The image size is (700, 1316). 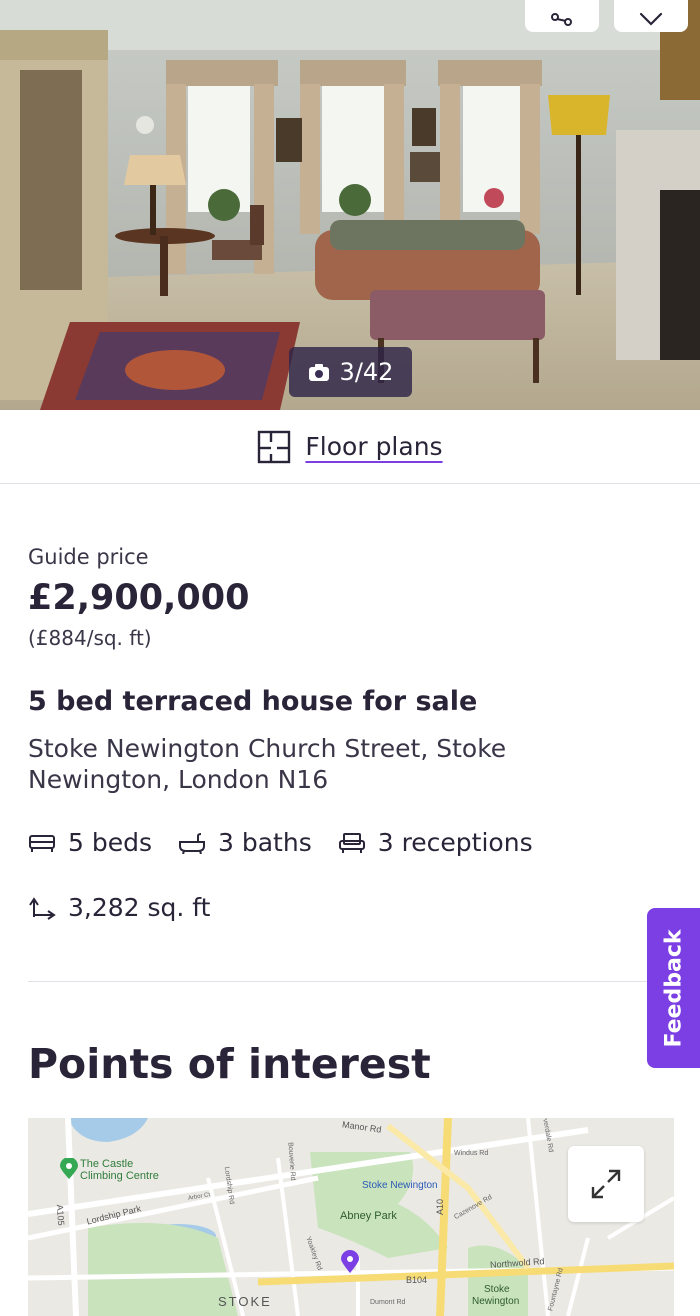 What do you see at coordinates (274, 446) in the screenshot?
I see `floor-plan-icon` at bounding box center [274, 446].